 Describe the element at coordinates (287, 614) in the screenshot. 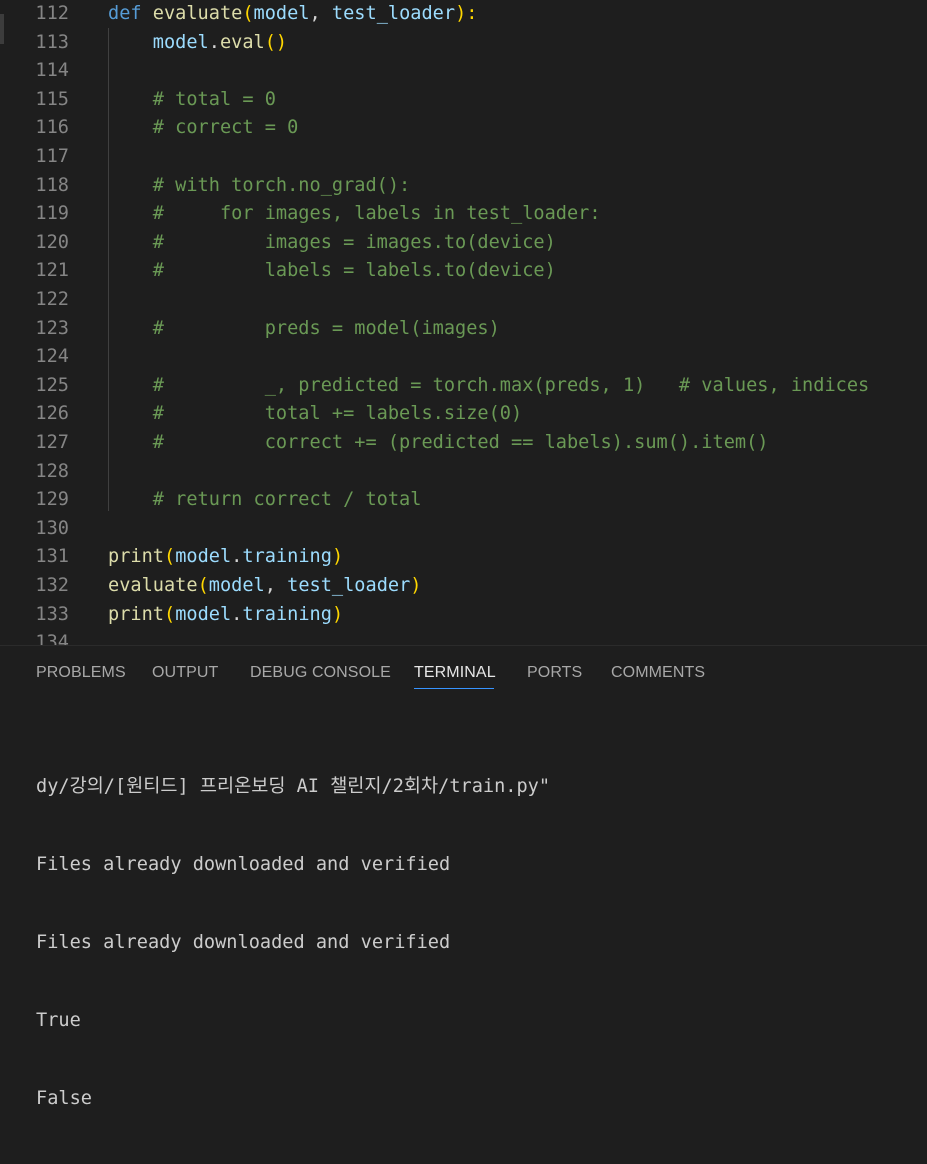

I see `code-token: training` at that location.